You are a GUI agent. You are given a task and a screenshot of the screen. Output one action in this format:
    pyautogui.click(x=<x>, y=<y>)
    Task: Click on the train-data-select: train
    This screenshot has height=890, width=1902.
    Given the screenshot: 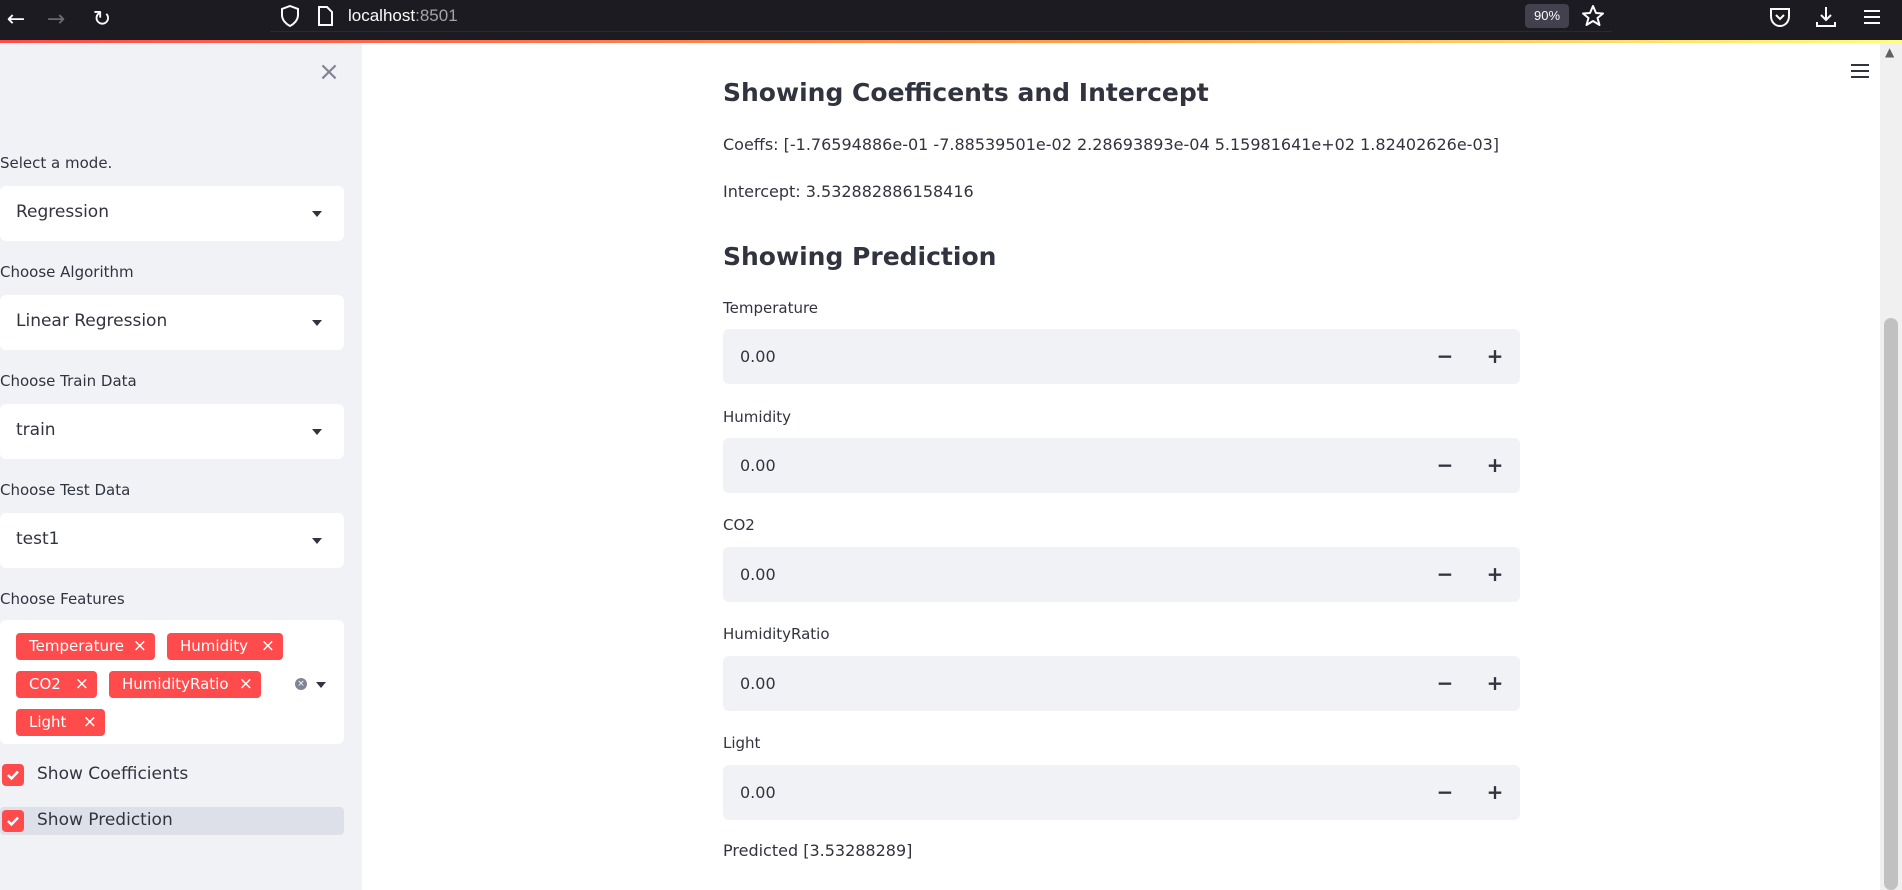 What is the action you would take?
    pyautogui.click(x=172, y=431)
    